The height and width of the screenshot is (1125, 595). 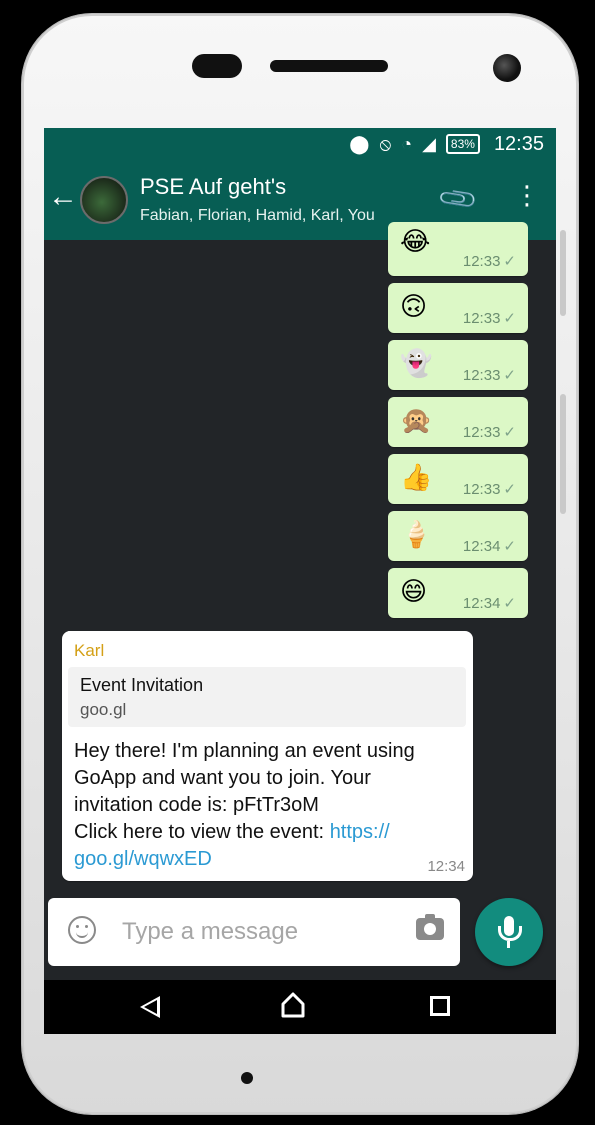 I want to click on message-emoji: 👍, so click(x=416, y=477).